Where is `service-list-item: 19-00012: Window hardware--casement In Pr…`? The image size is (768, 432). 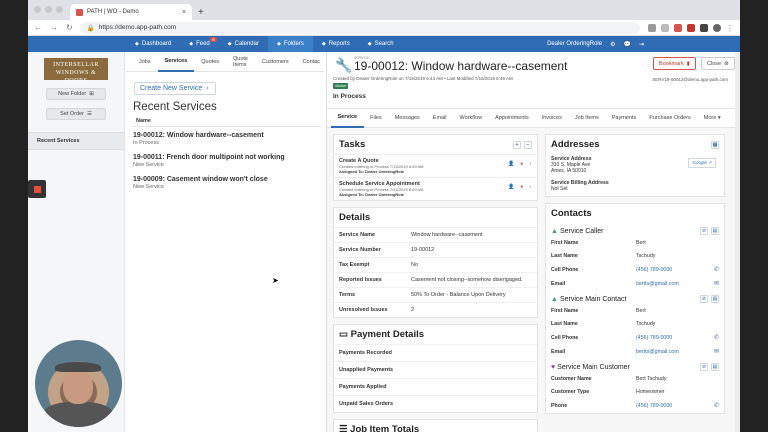 service-list-item: 19-00012: Window hardware--casement In Pr… is located at coordinates (227, 139).